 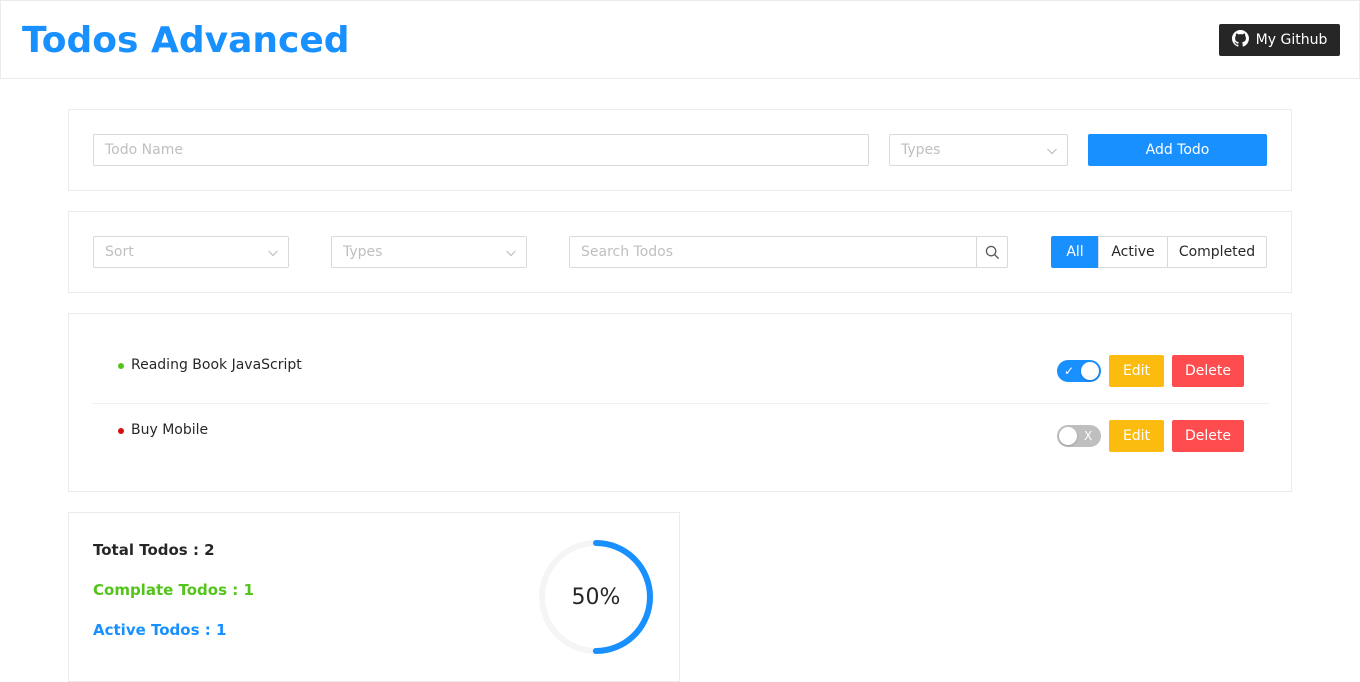 I want to click on search-button, so click(x=992, y=252).